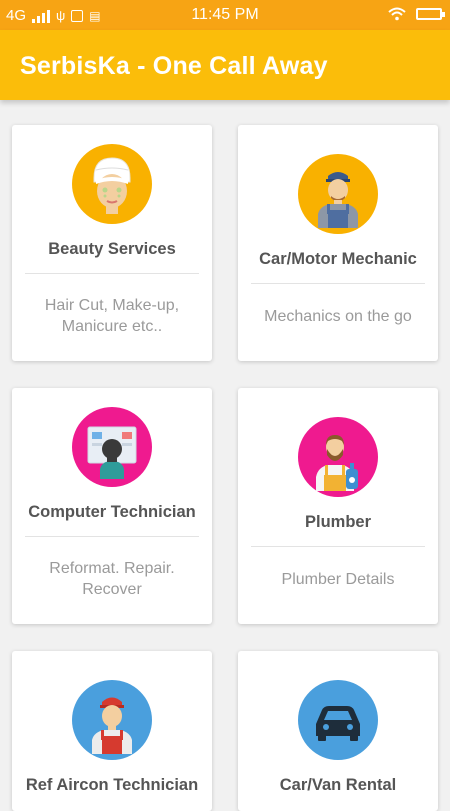  I want to click on service-card-aircon: Ref Aircon Technician, so click(112, 731).